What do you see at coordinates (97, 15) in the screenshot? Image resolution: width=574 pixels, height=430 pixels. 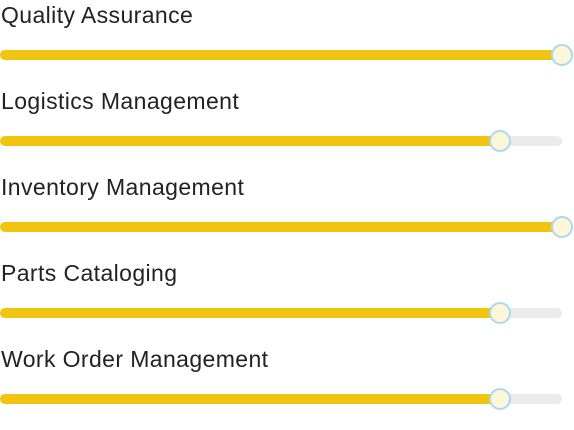 I see `skill-label: Quality Assurance` at bounding box center [97, 15].